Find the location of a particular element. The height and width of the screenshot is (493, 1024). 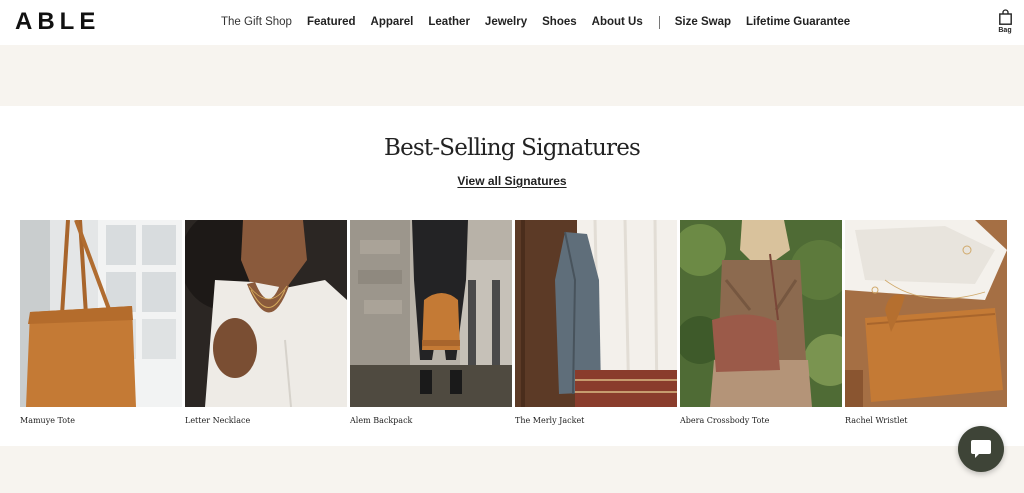

bag-button: Bag is located at coordinates (1005, 21).